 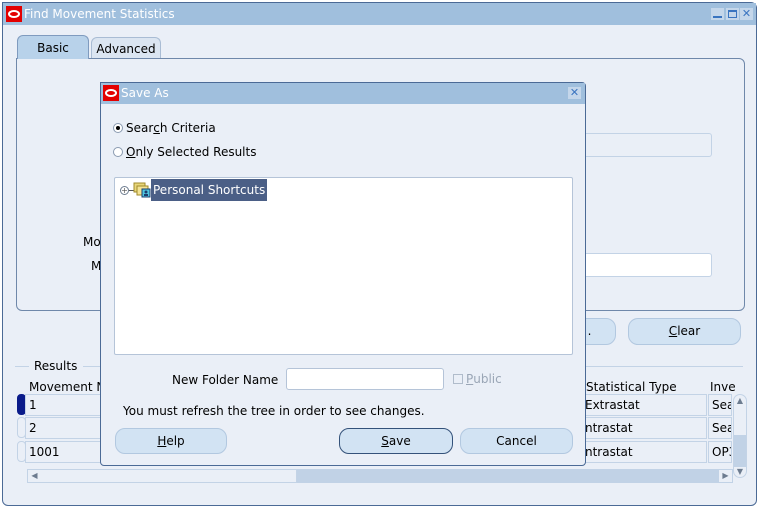 What do you see at coordinates (631, 387) in the screenshot?
I see `col-header-statistical-type: Statistical Type` at bounding box center [631, 387].